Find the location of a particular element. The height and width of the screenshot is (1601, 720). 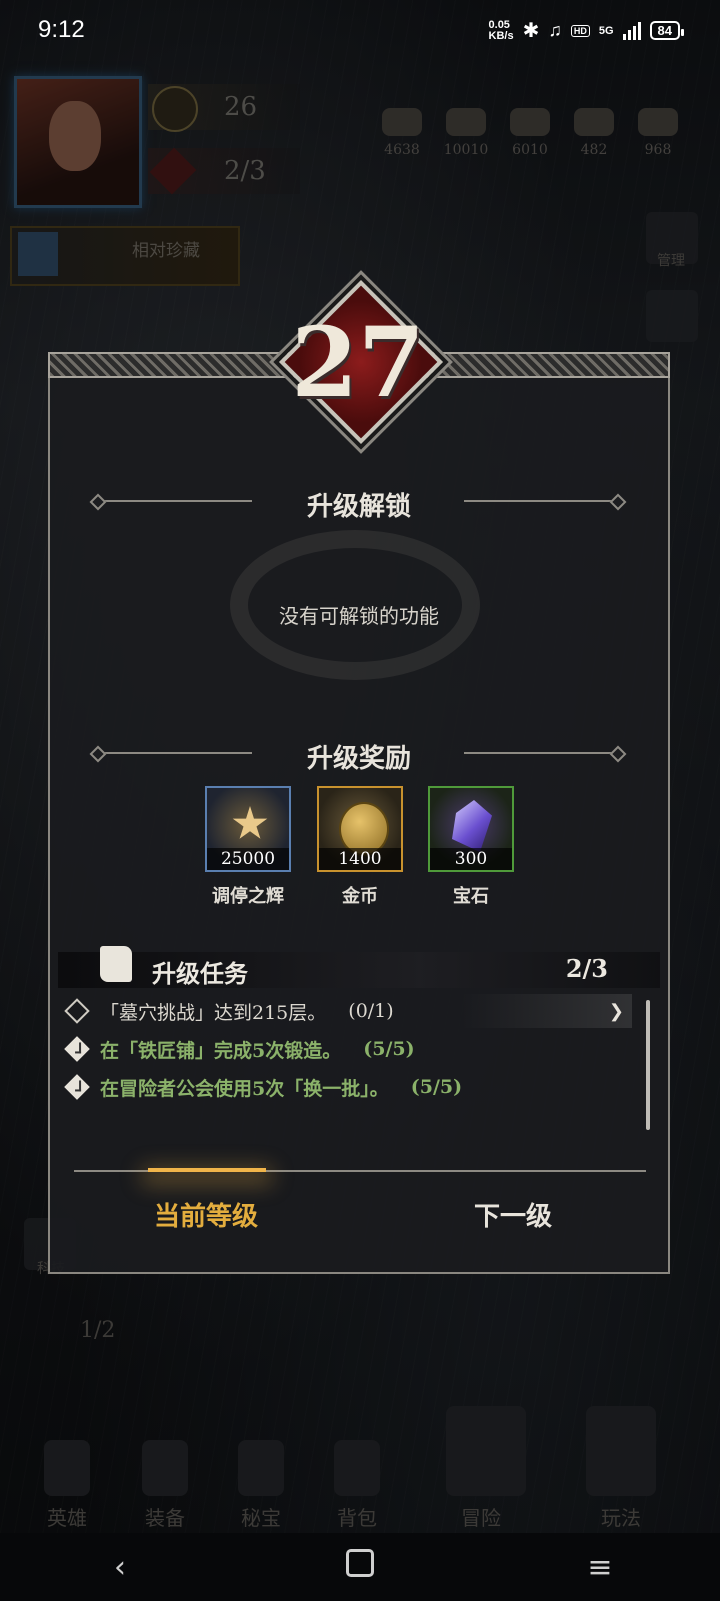

active-tab-indicator is located at coordinates (207, 1170).